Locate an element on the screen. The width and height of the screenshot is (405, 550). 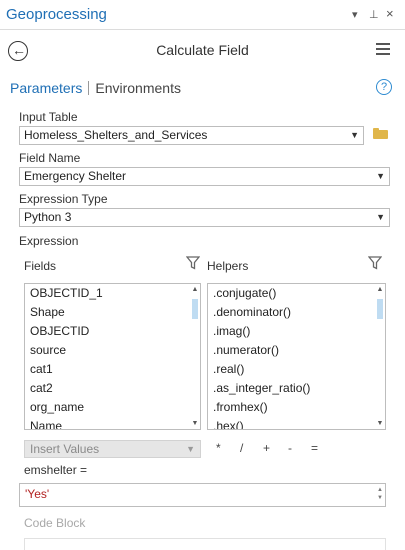
tab-divider is located at coordinates (89, 88).